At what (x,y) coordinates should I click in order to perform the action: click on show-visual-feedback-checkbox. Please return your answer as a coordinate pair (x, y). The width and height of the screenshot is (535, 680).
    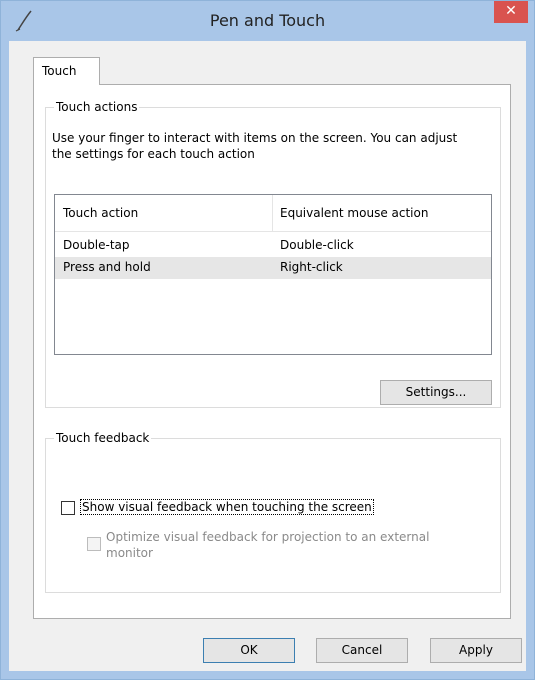
    Looking at the image, I should click on (68, 508).